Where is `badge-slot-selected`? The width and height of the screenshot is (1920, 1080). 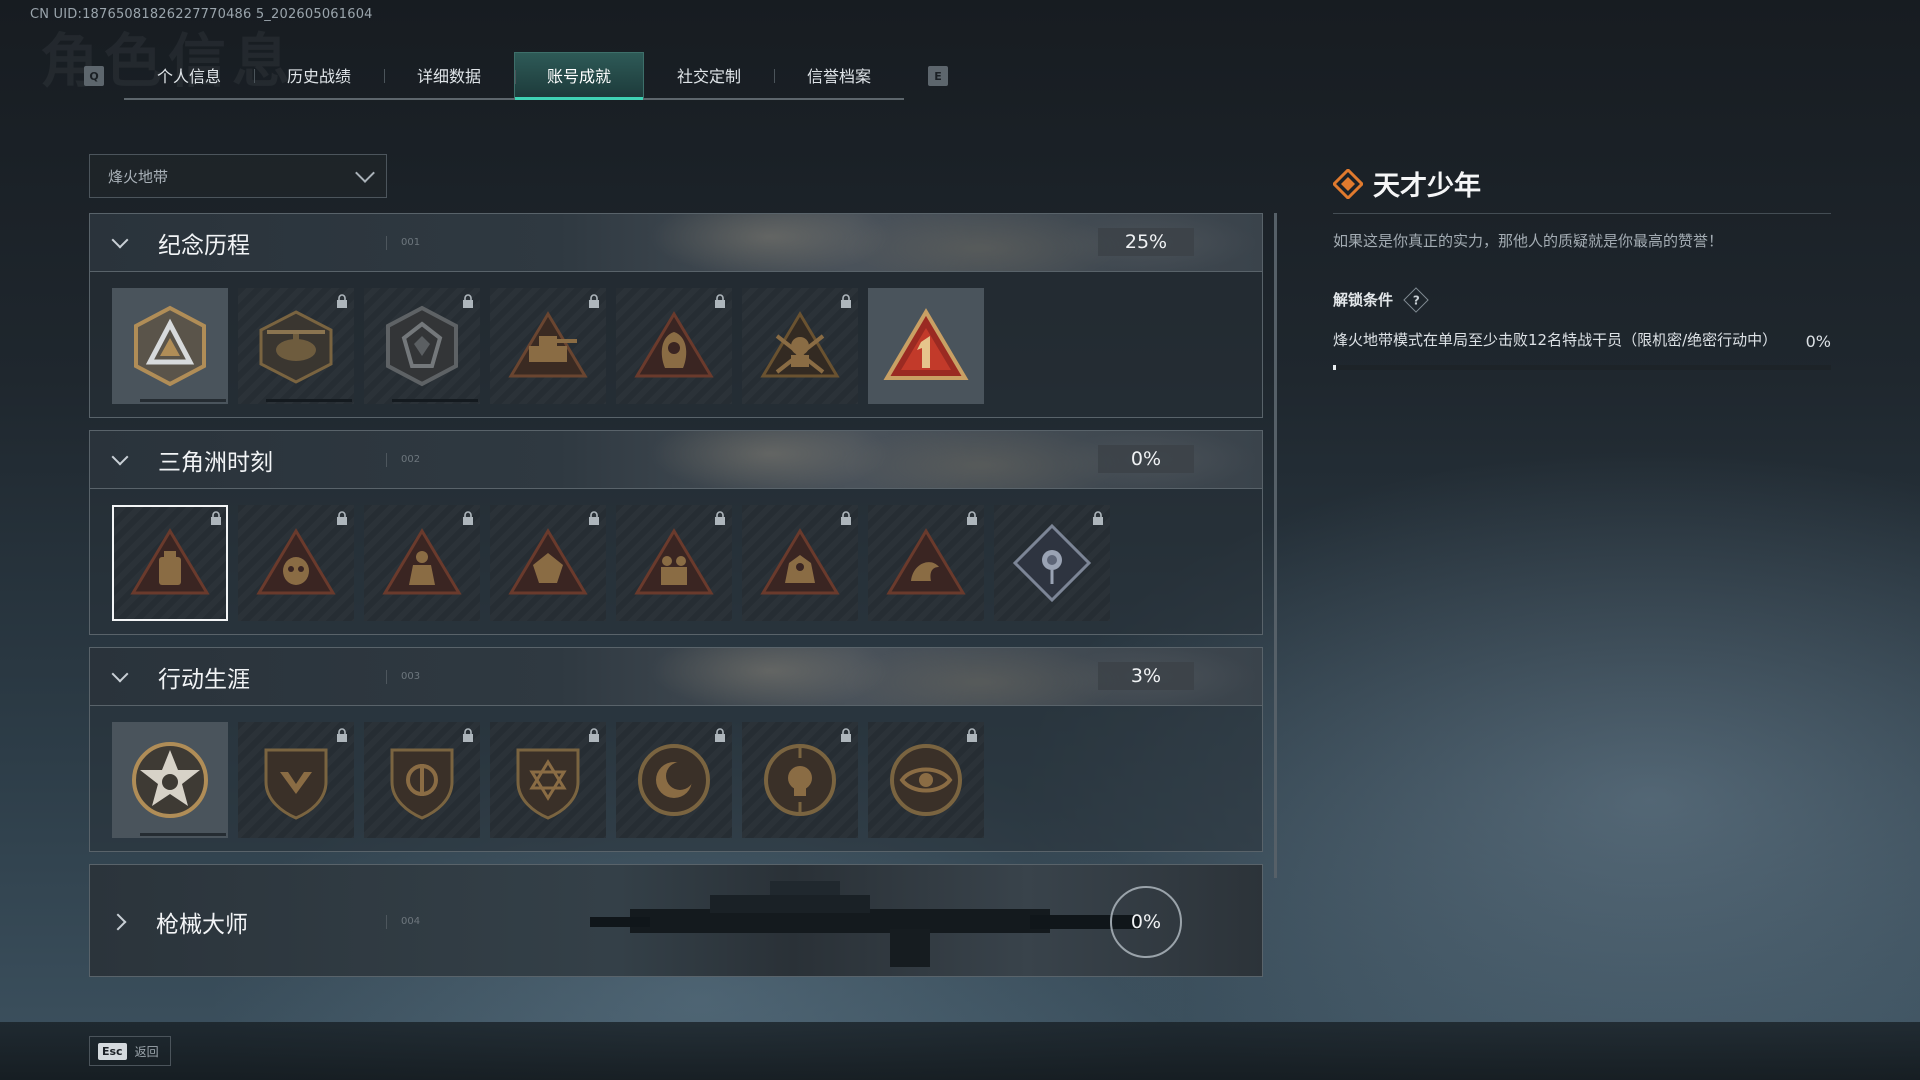
badge-slot-selected is located at coordinates (170, 563).